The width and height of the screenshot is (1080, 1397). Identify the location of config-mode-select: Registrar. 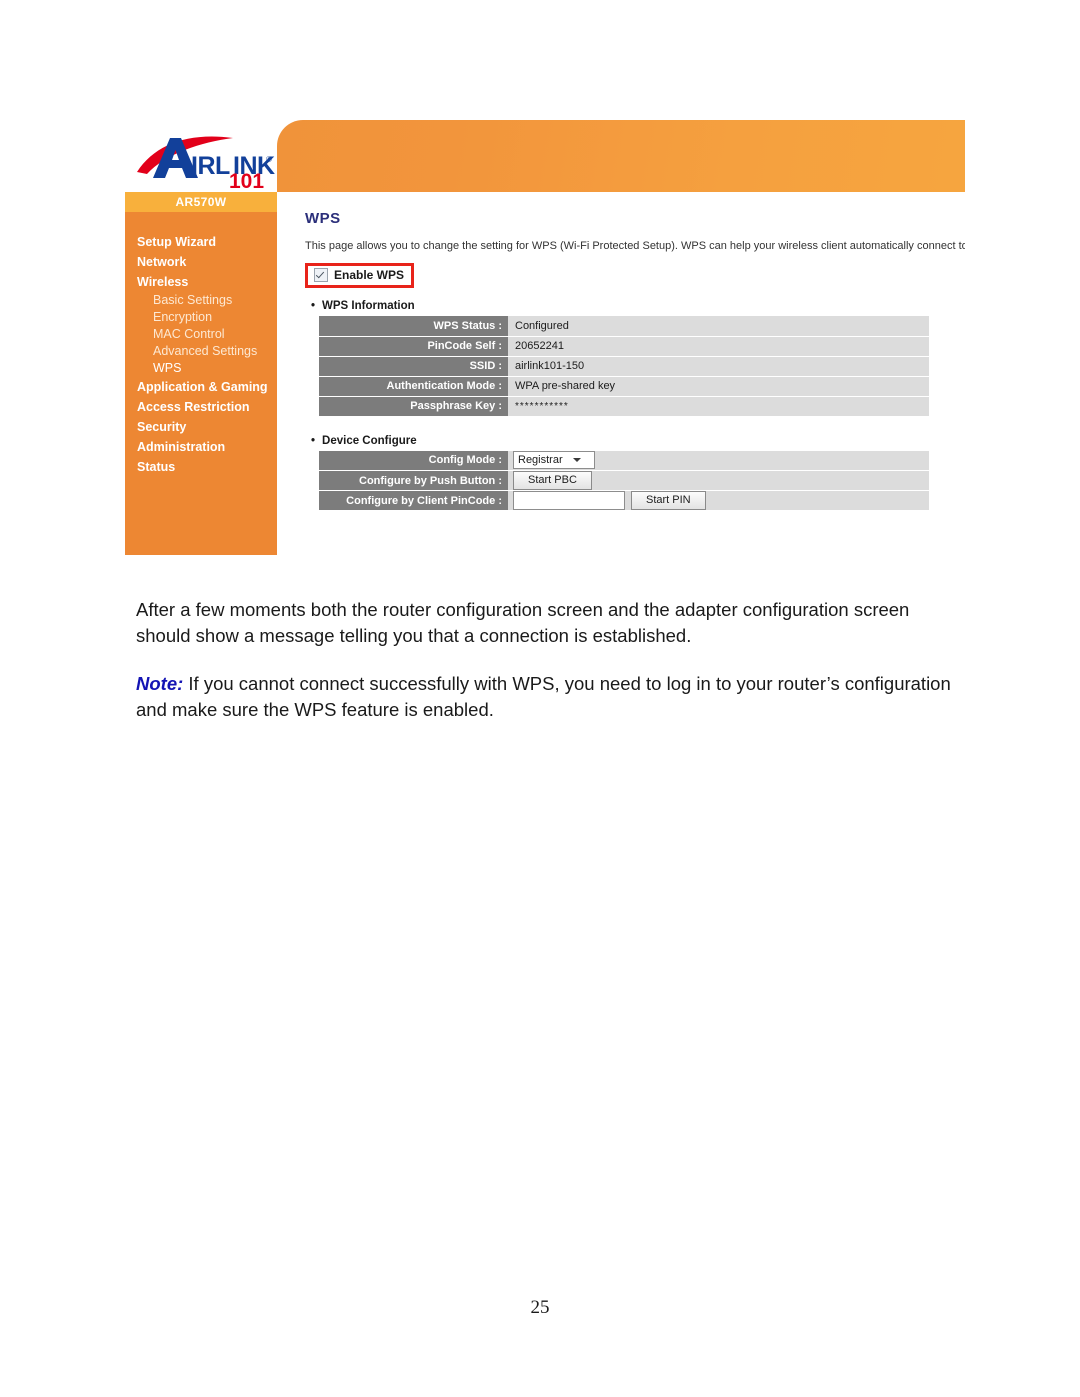
(554, 460).